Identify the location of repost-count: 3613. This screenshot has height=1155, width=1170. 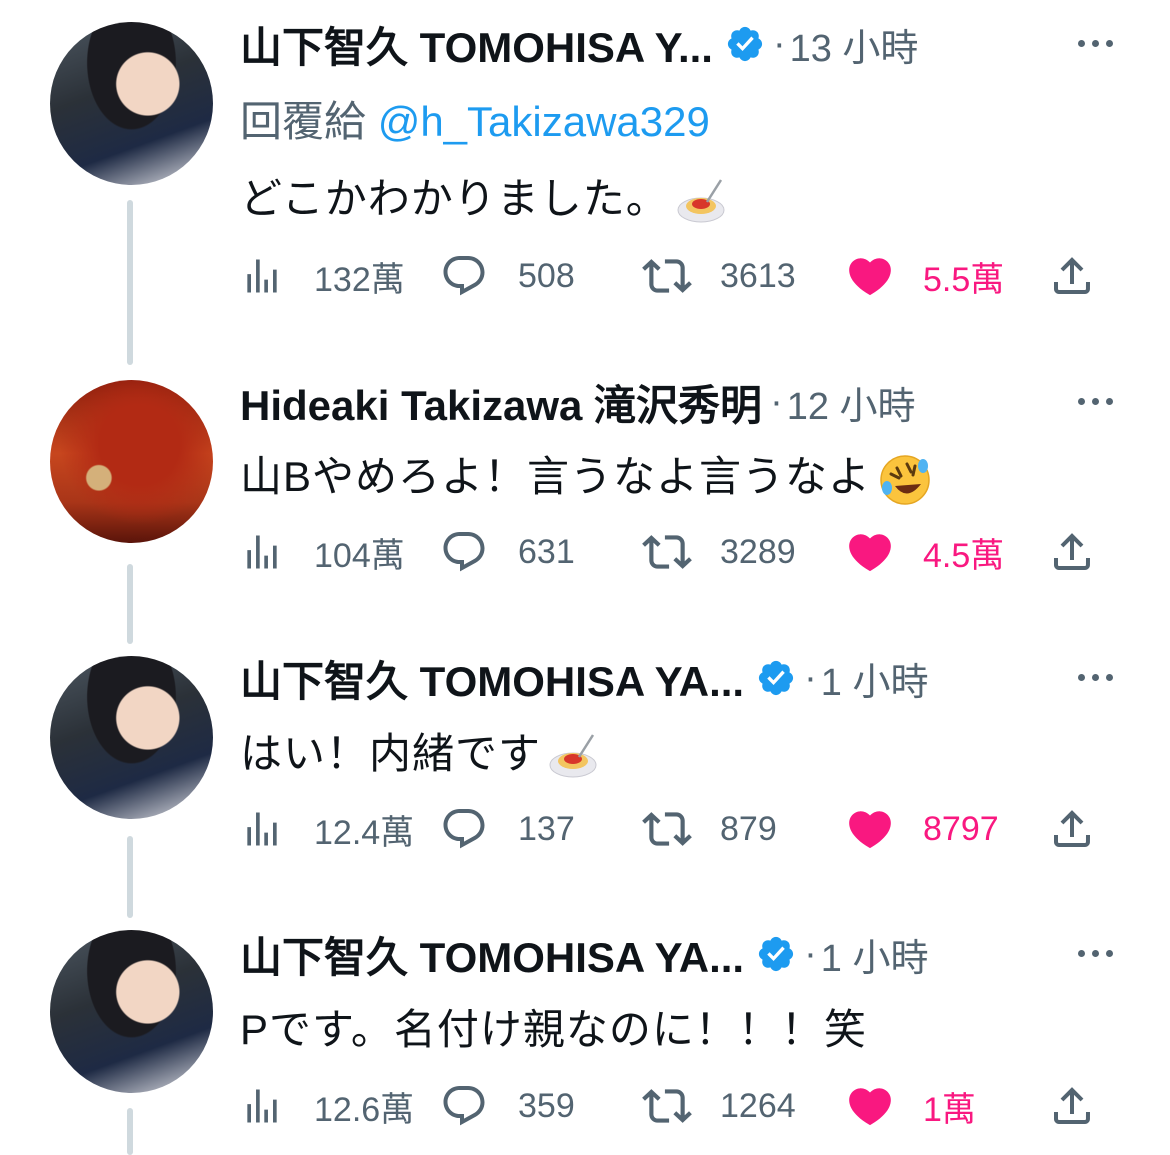
(758, 275).